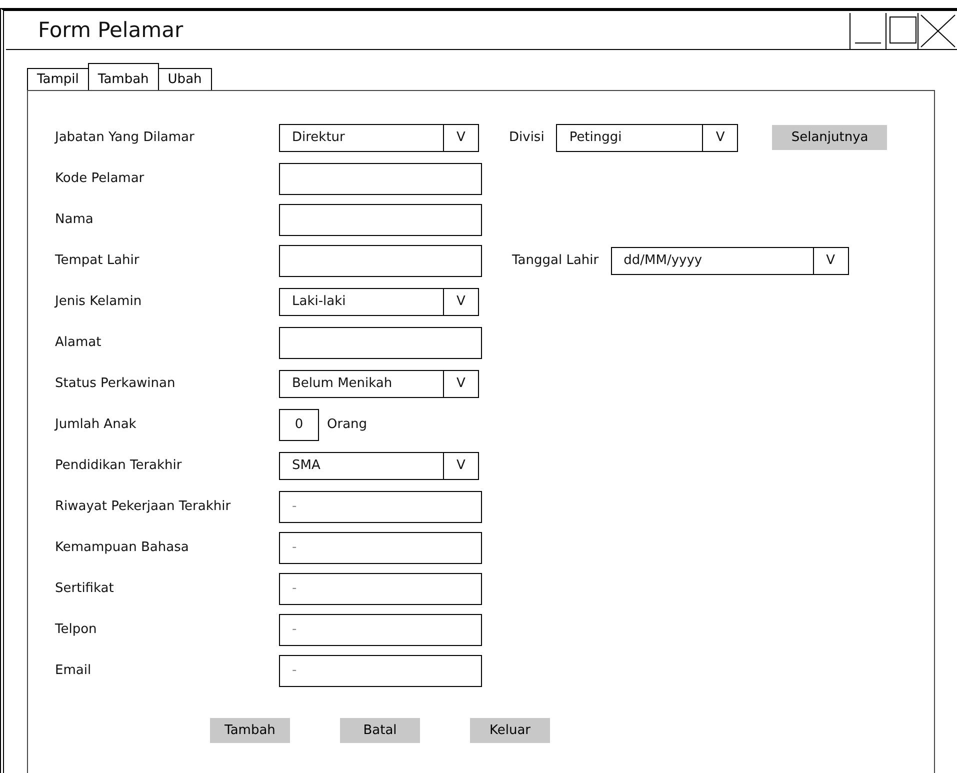  Describe the element at coordinates (125, 137) in the screenshot. I see `field-label: Jabatan Yang Dilamar` at that location.